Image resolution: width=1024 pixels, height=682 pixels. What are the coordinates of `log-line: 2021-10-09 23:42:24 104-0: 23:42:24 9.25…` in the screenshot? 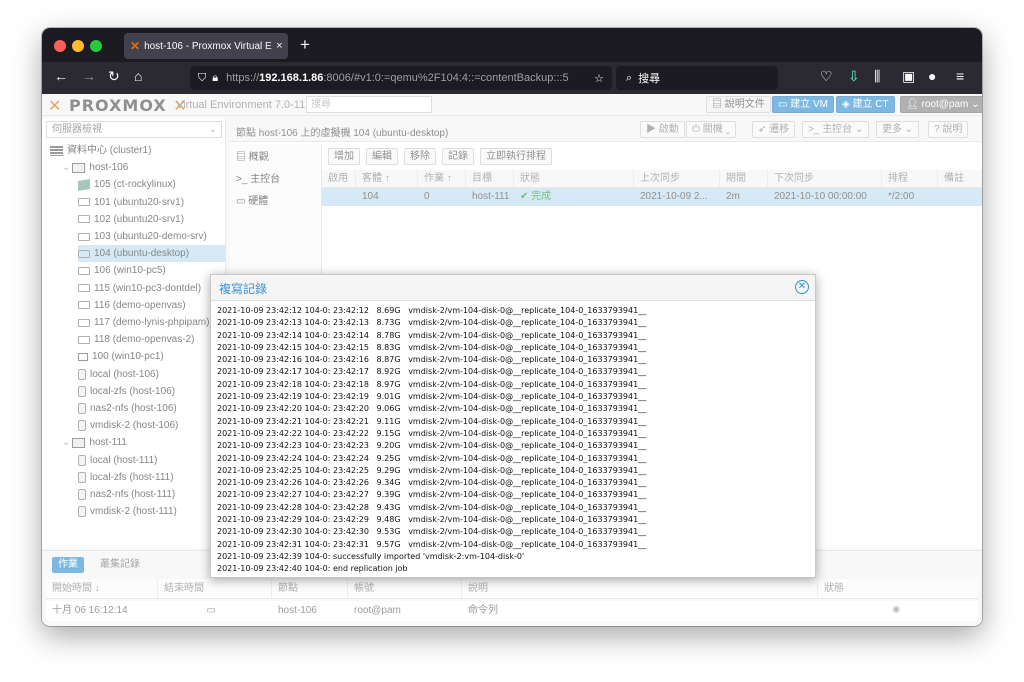 It's located at (432, 458).